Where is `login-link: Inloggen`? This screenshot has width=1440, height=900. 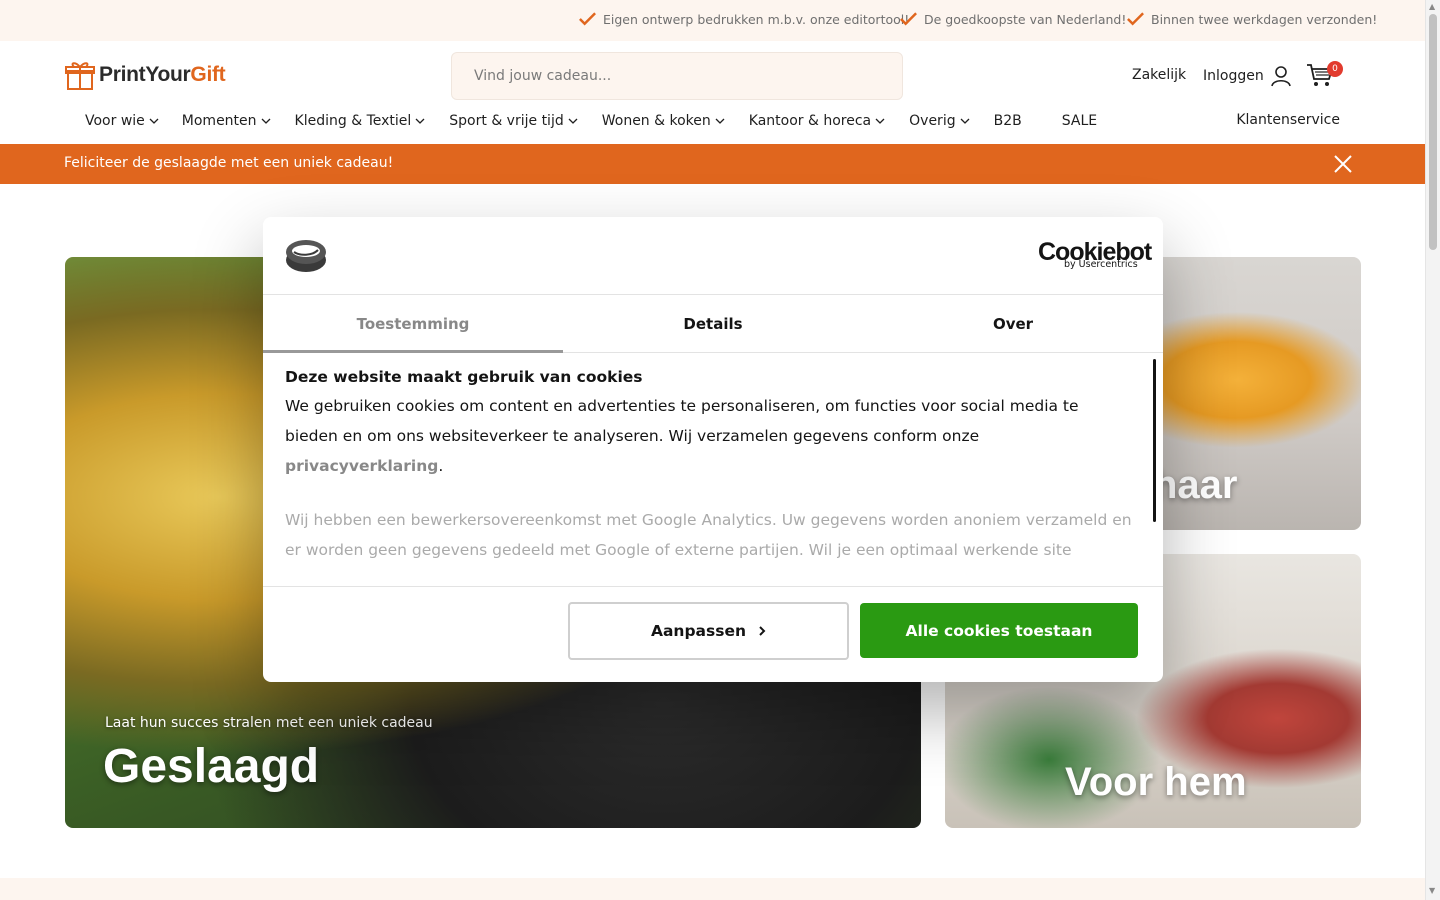
login-link: Inloggen is located at coordinates (1247, 76).